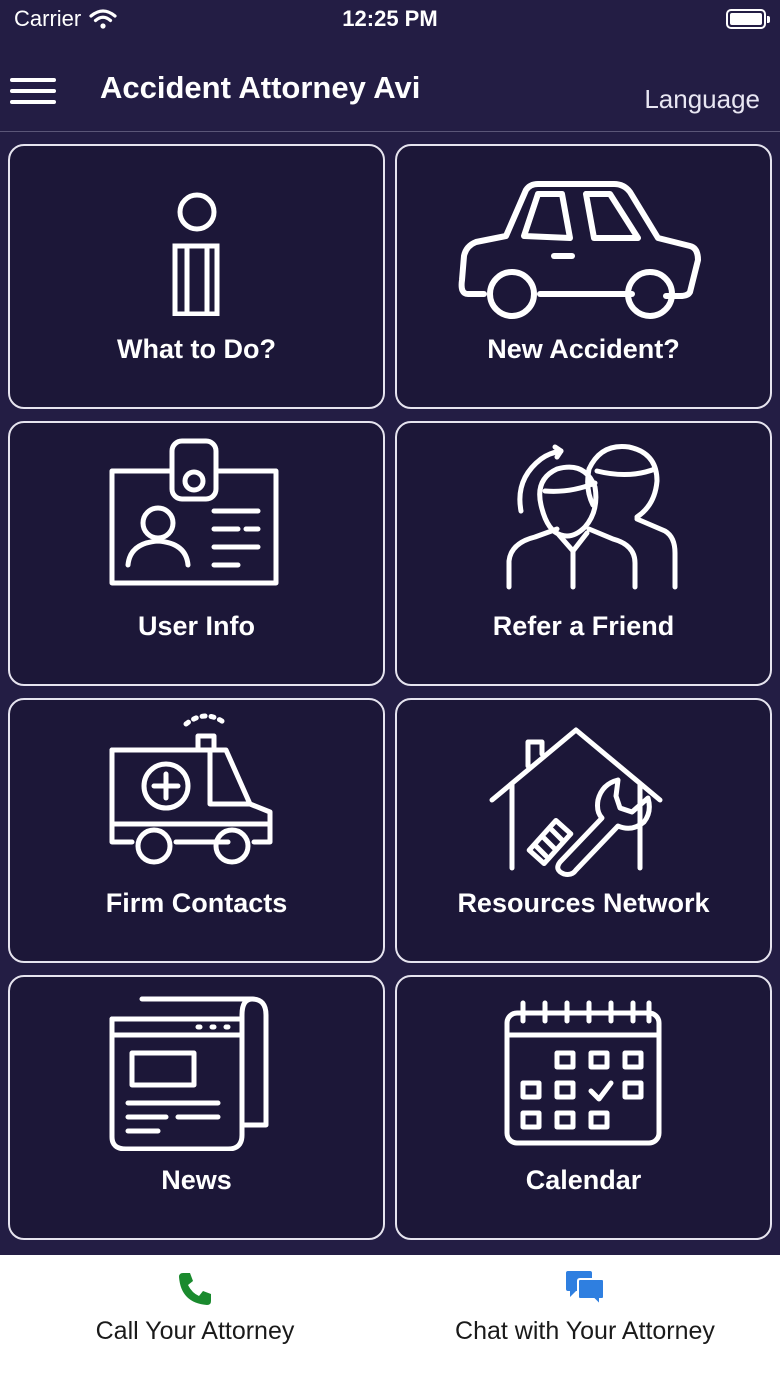 This screenshot has height=1387, width=780. I want to click on app-title: Accident Attorney Avi, so click(260, 87).